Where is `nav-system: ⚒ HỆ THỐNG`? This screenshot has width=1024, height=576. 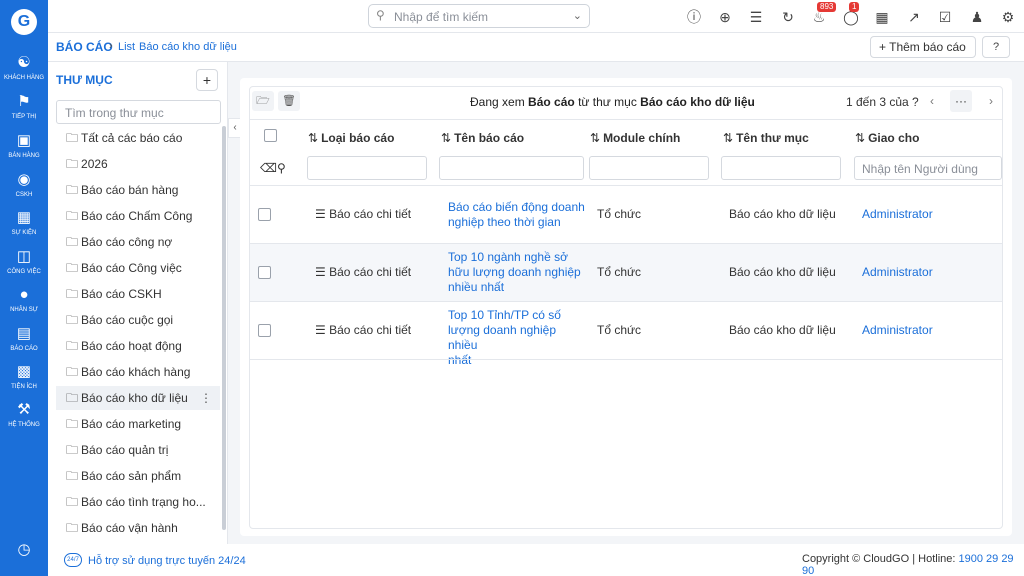
nav-system: ⚒ HỆ THỐNG is located at coordinates (24, 415).